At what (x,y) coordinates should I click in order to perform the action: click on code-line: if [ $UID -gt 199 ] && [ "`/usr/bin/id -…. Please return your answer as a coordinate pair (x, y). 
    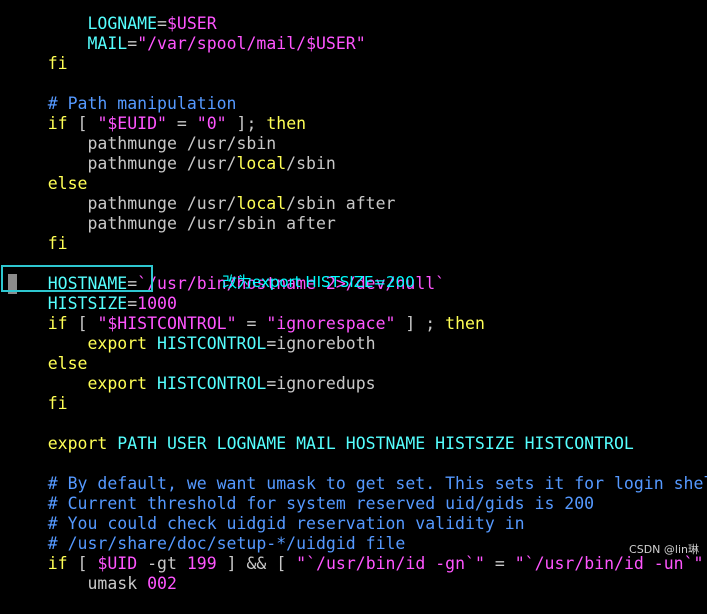
    Looking at the image, I should click on (375, 563).